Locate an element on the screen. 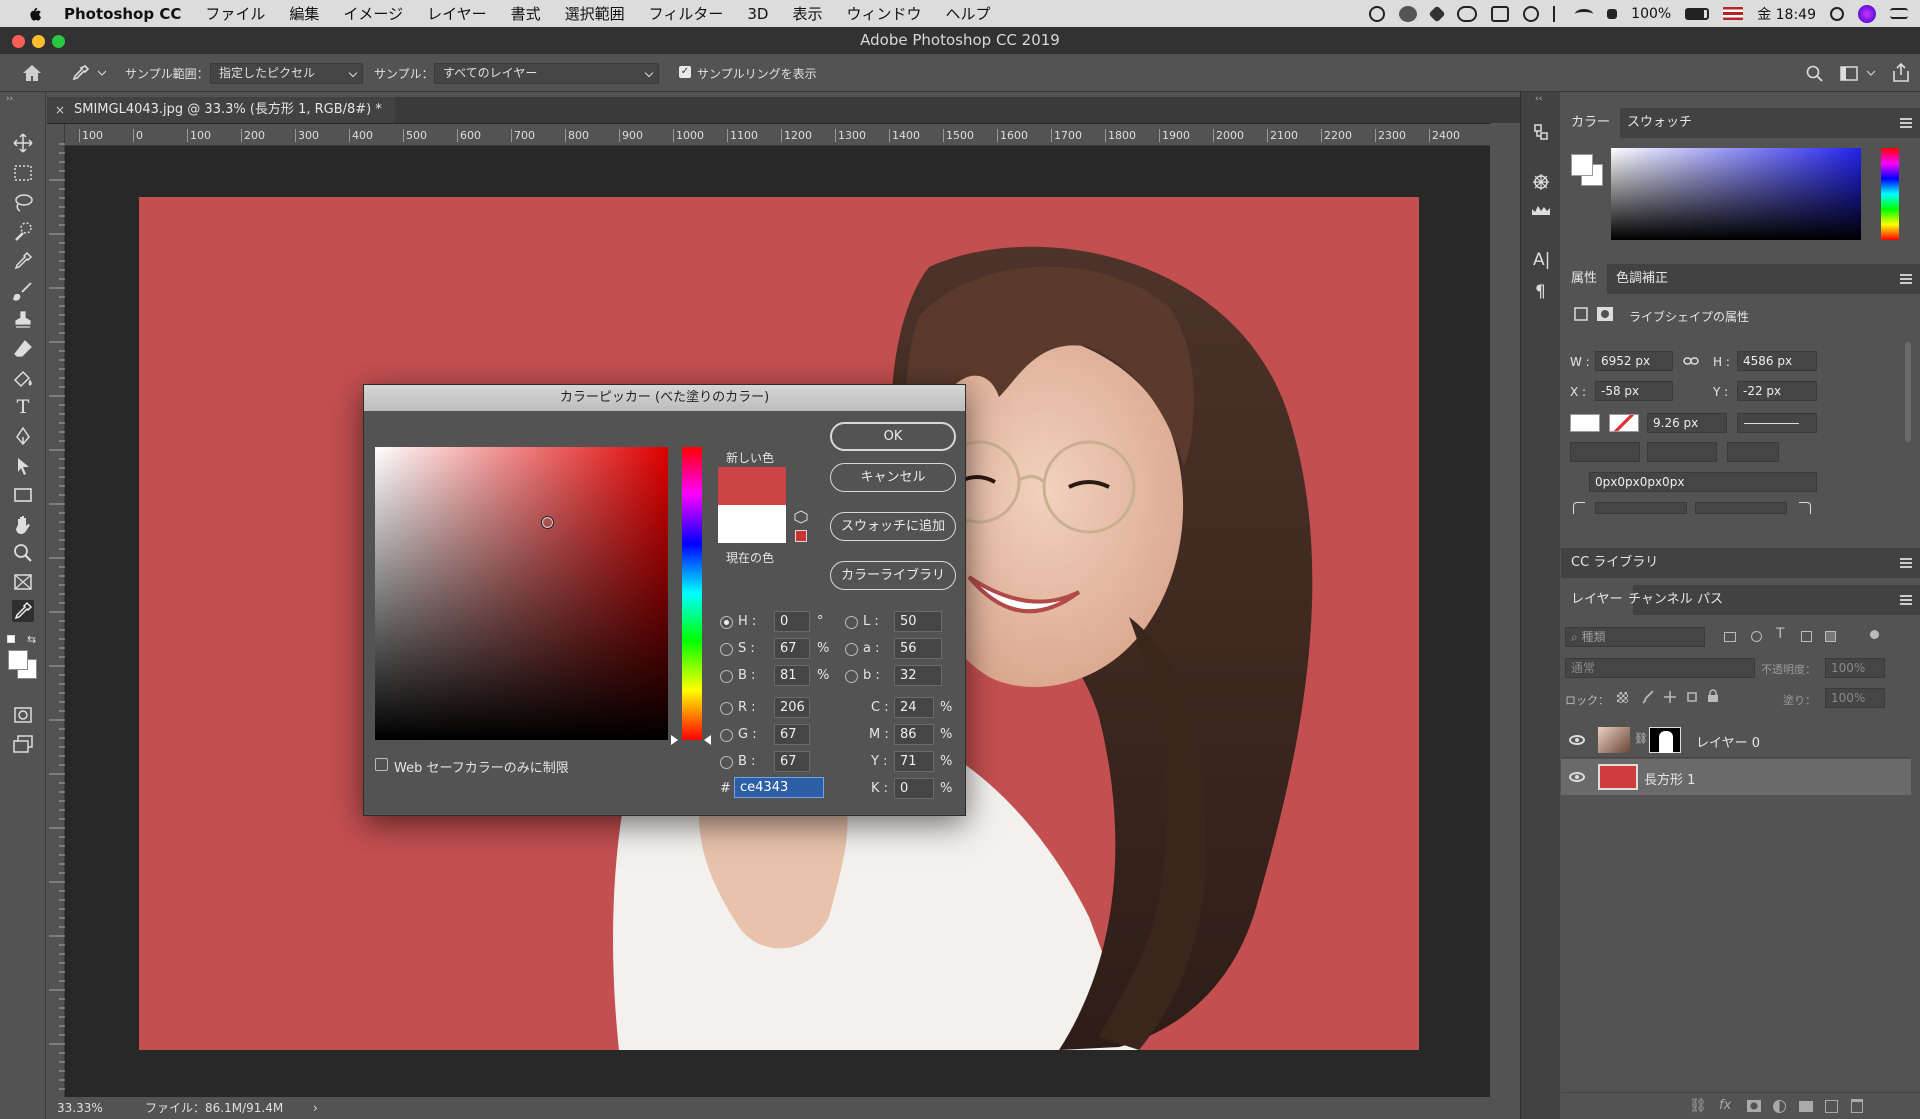  rectangle-tool-icon is located at coordinates (23, 495).